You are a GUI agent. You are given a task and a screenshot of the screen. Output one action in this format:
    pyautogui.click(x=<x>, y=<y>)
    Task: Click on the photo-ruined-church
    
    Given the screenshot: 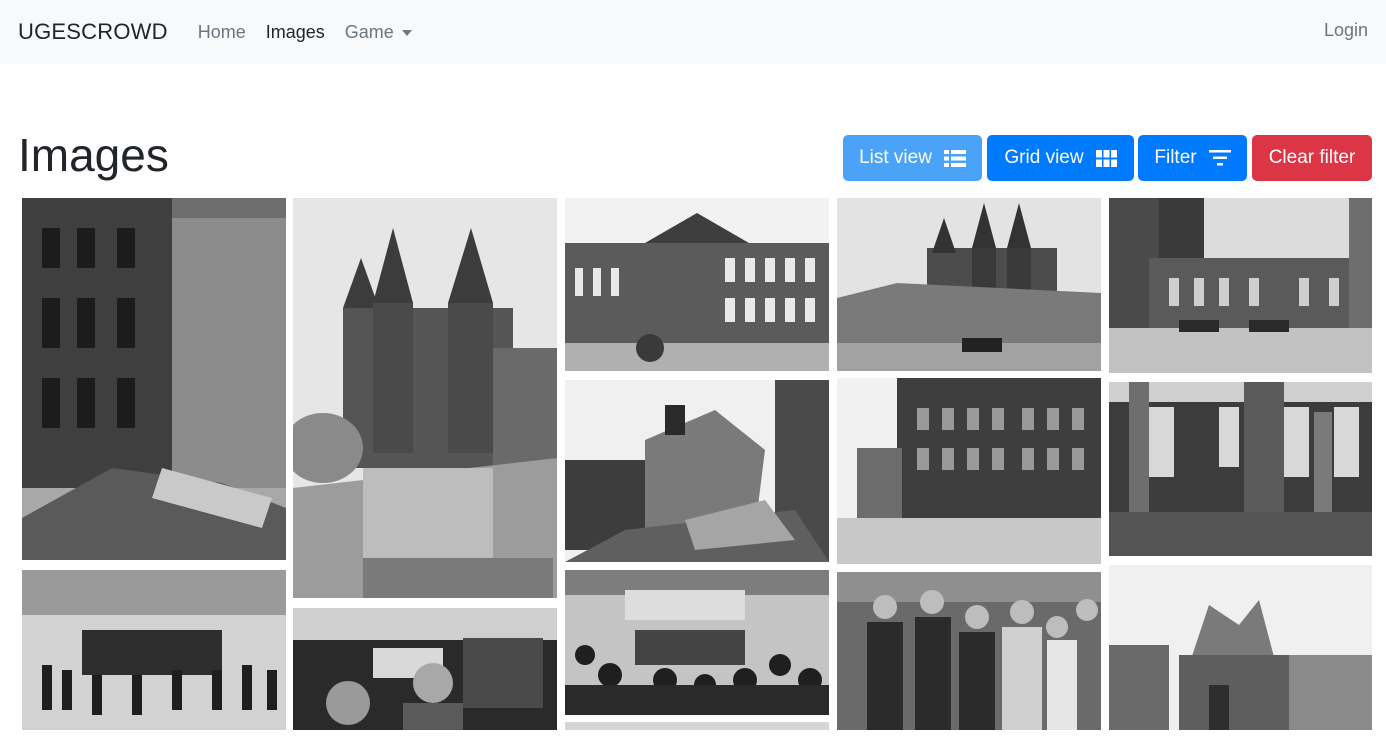 What is the action you would take?
    pyautogui.click(x=1240, y=285)
    